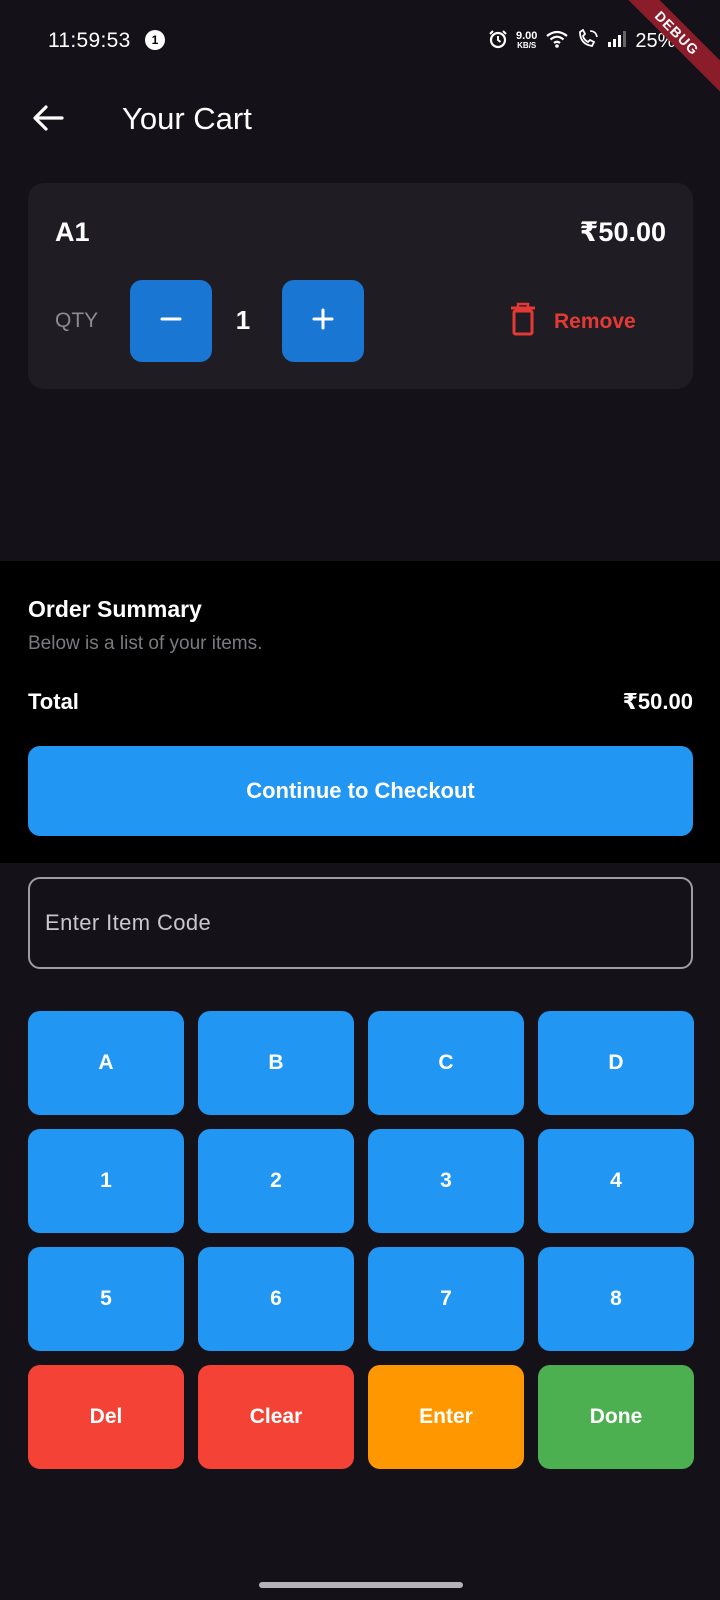 Image resolution: width=720 pixels, height=1600 pixels. I want to click on plus-icon, so click(323, 321).